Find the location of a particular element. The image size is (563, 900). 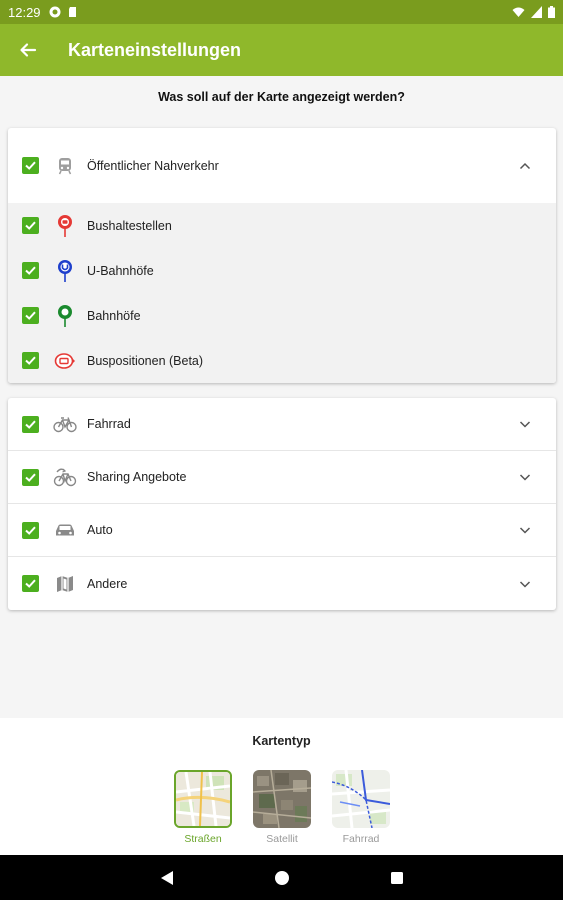

sharing-checkbox is located at coordinates (30, 477).